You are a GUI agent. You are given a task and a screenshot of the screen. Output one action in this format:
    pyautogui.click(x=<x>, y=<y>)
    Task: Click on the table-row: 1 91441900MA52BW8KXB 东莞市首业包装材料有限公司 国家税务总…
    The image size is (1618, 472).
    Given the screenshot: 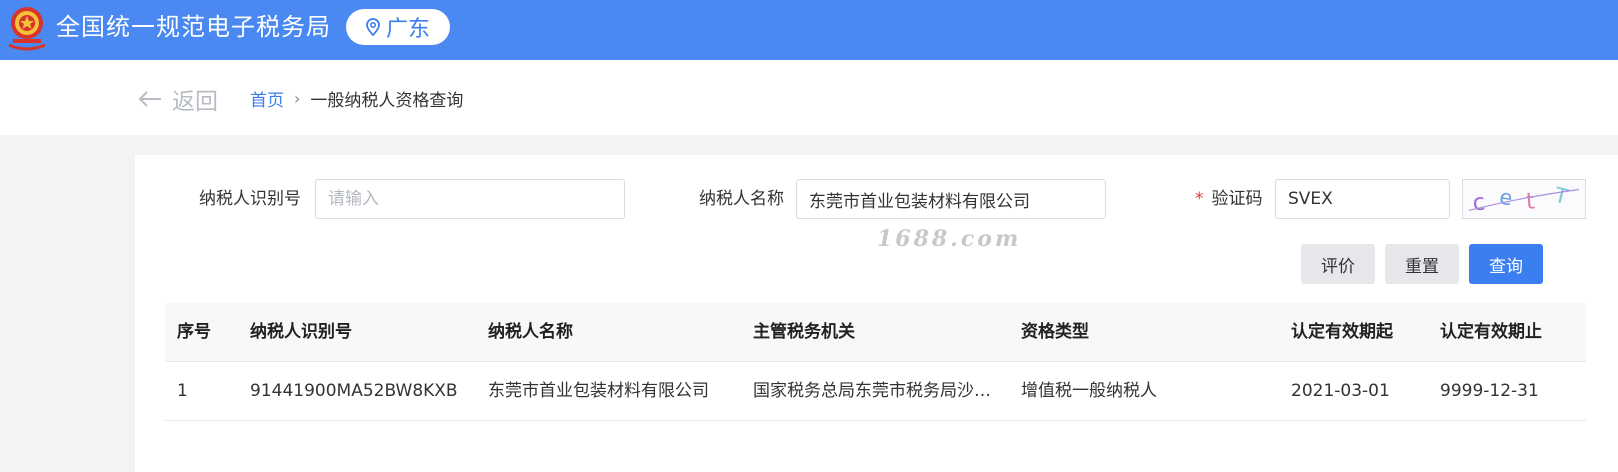 What is the action you would take?
    pyautogui.click(x=875, y=391)
    